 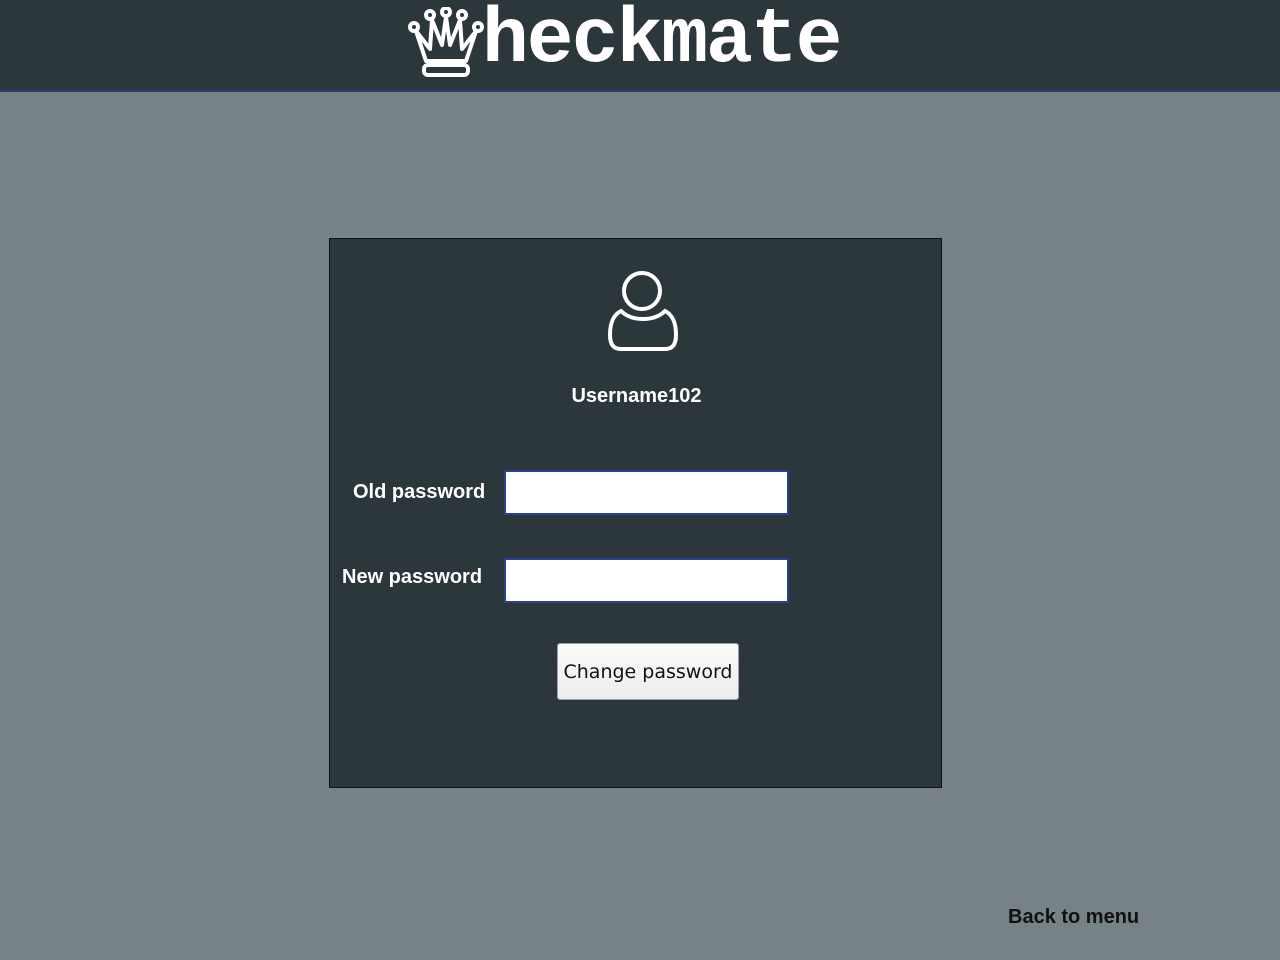 What do you see at coordinates (412, 577) in the screenshot?
I see `new-password-label: New password` at bounding box center [412, 577].